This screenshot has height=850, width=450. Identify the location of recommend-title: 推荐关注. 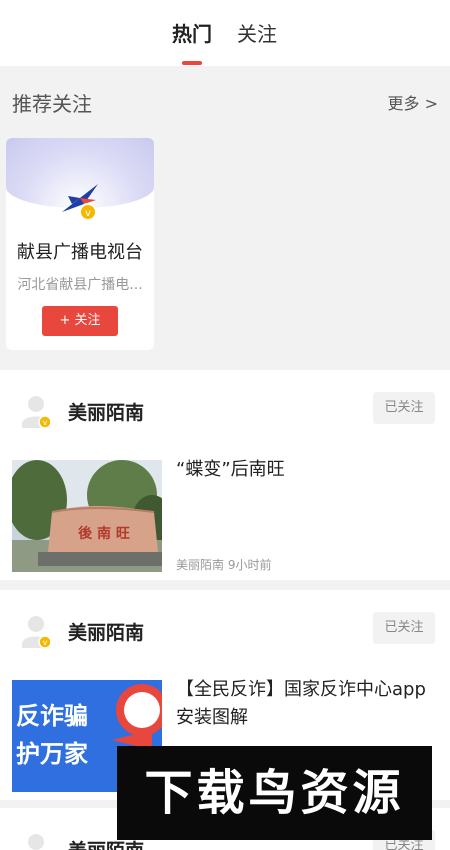
(52, 104).